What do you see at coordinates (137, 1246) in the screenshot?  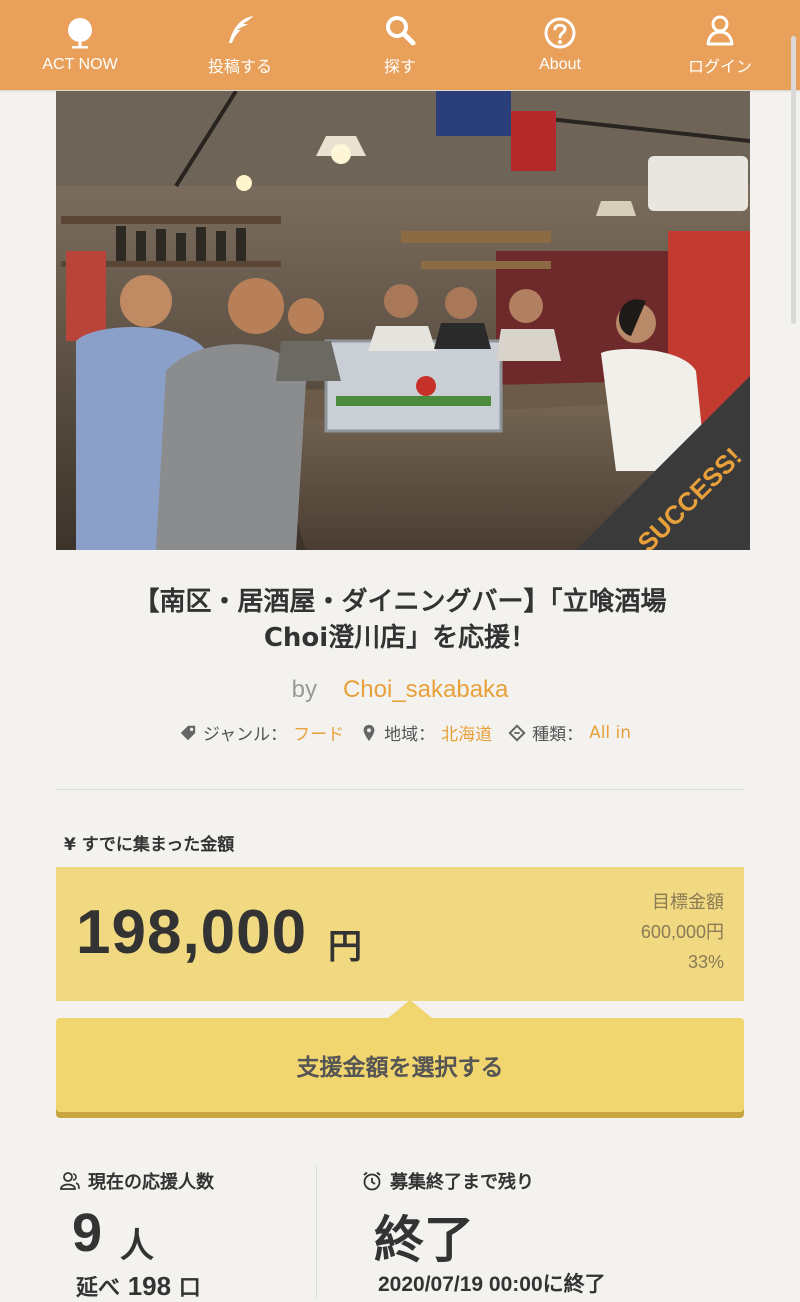 I see `supporters-unit: 人` at bounding box center [137, 1246].